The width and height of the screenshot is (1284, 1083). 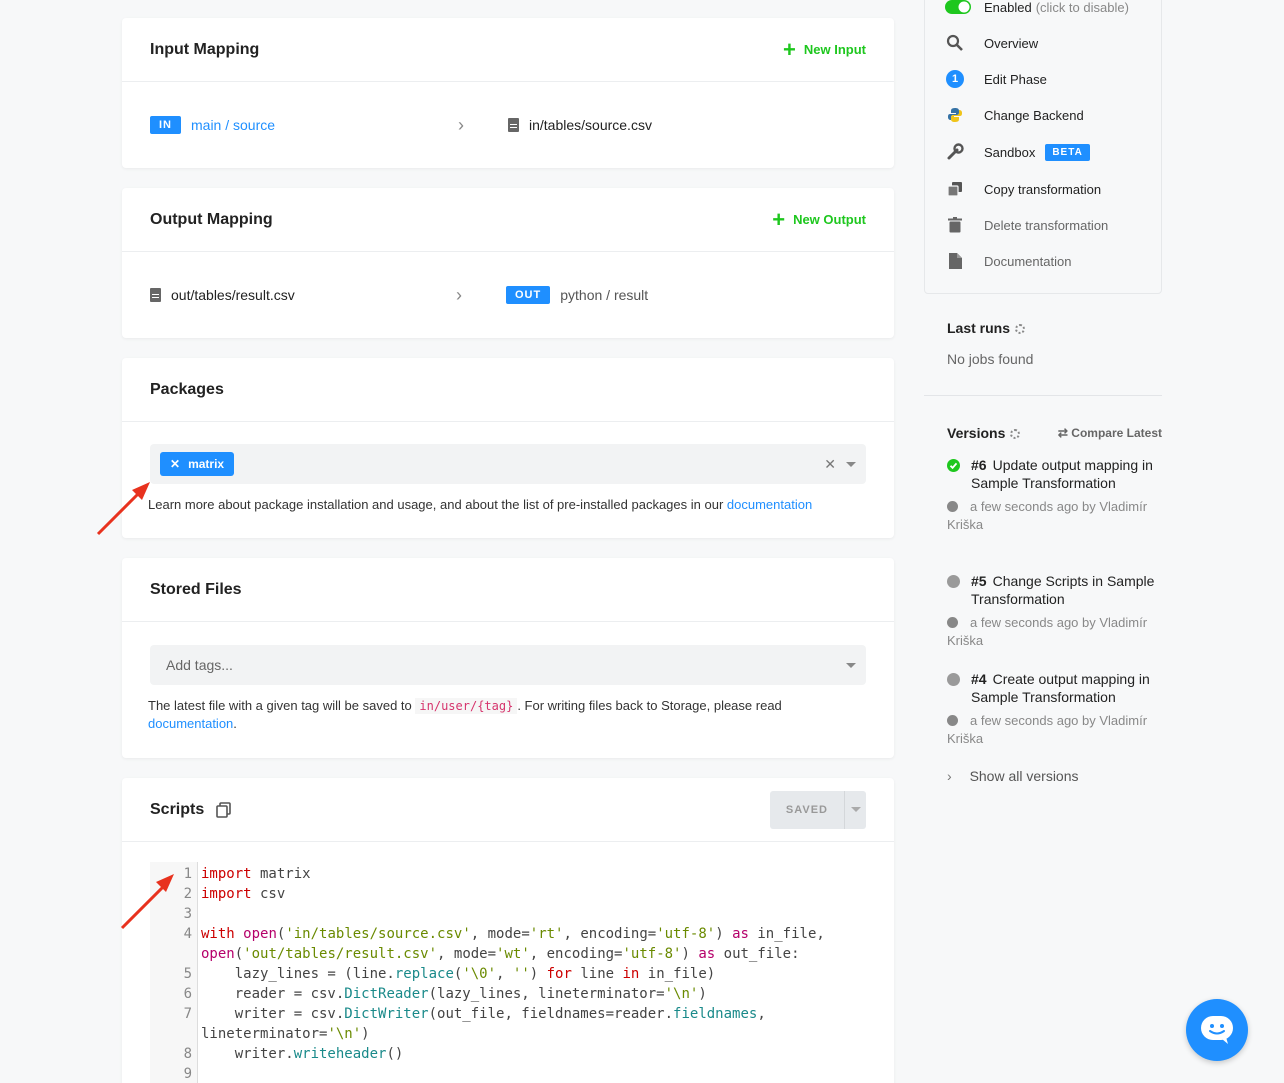 I want to click on stored-help-code: in/user/{tag}, so click(x=466, y=706).